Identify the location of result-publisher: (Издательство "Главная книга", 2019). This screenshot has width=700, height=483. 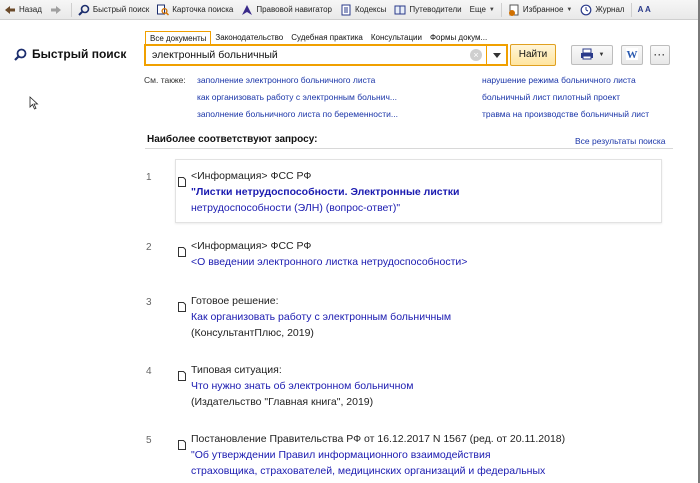
(282, 402).